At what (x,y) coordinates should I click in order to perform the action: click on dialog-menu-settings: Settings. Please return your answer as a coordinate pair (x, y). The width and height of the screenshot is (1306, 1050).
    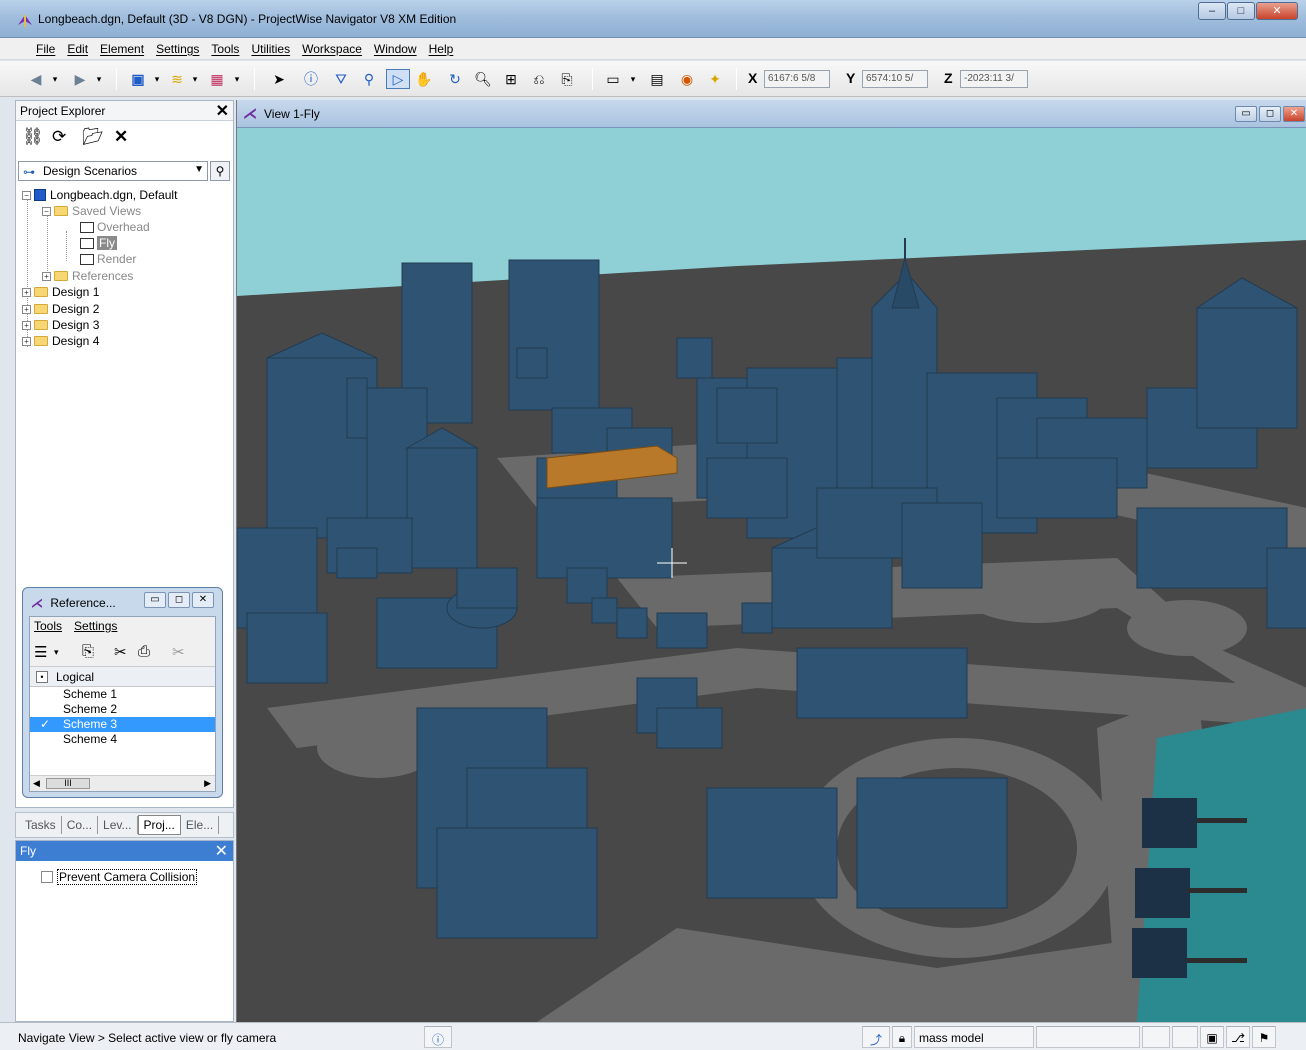
    Looking at the image, I should click on (95, 627).